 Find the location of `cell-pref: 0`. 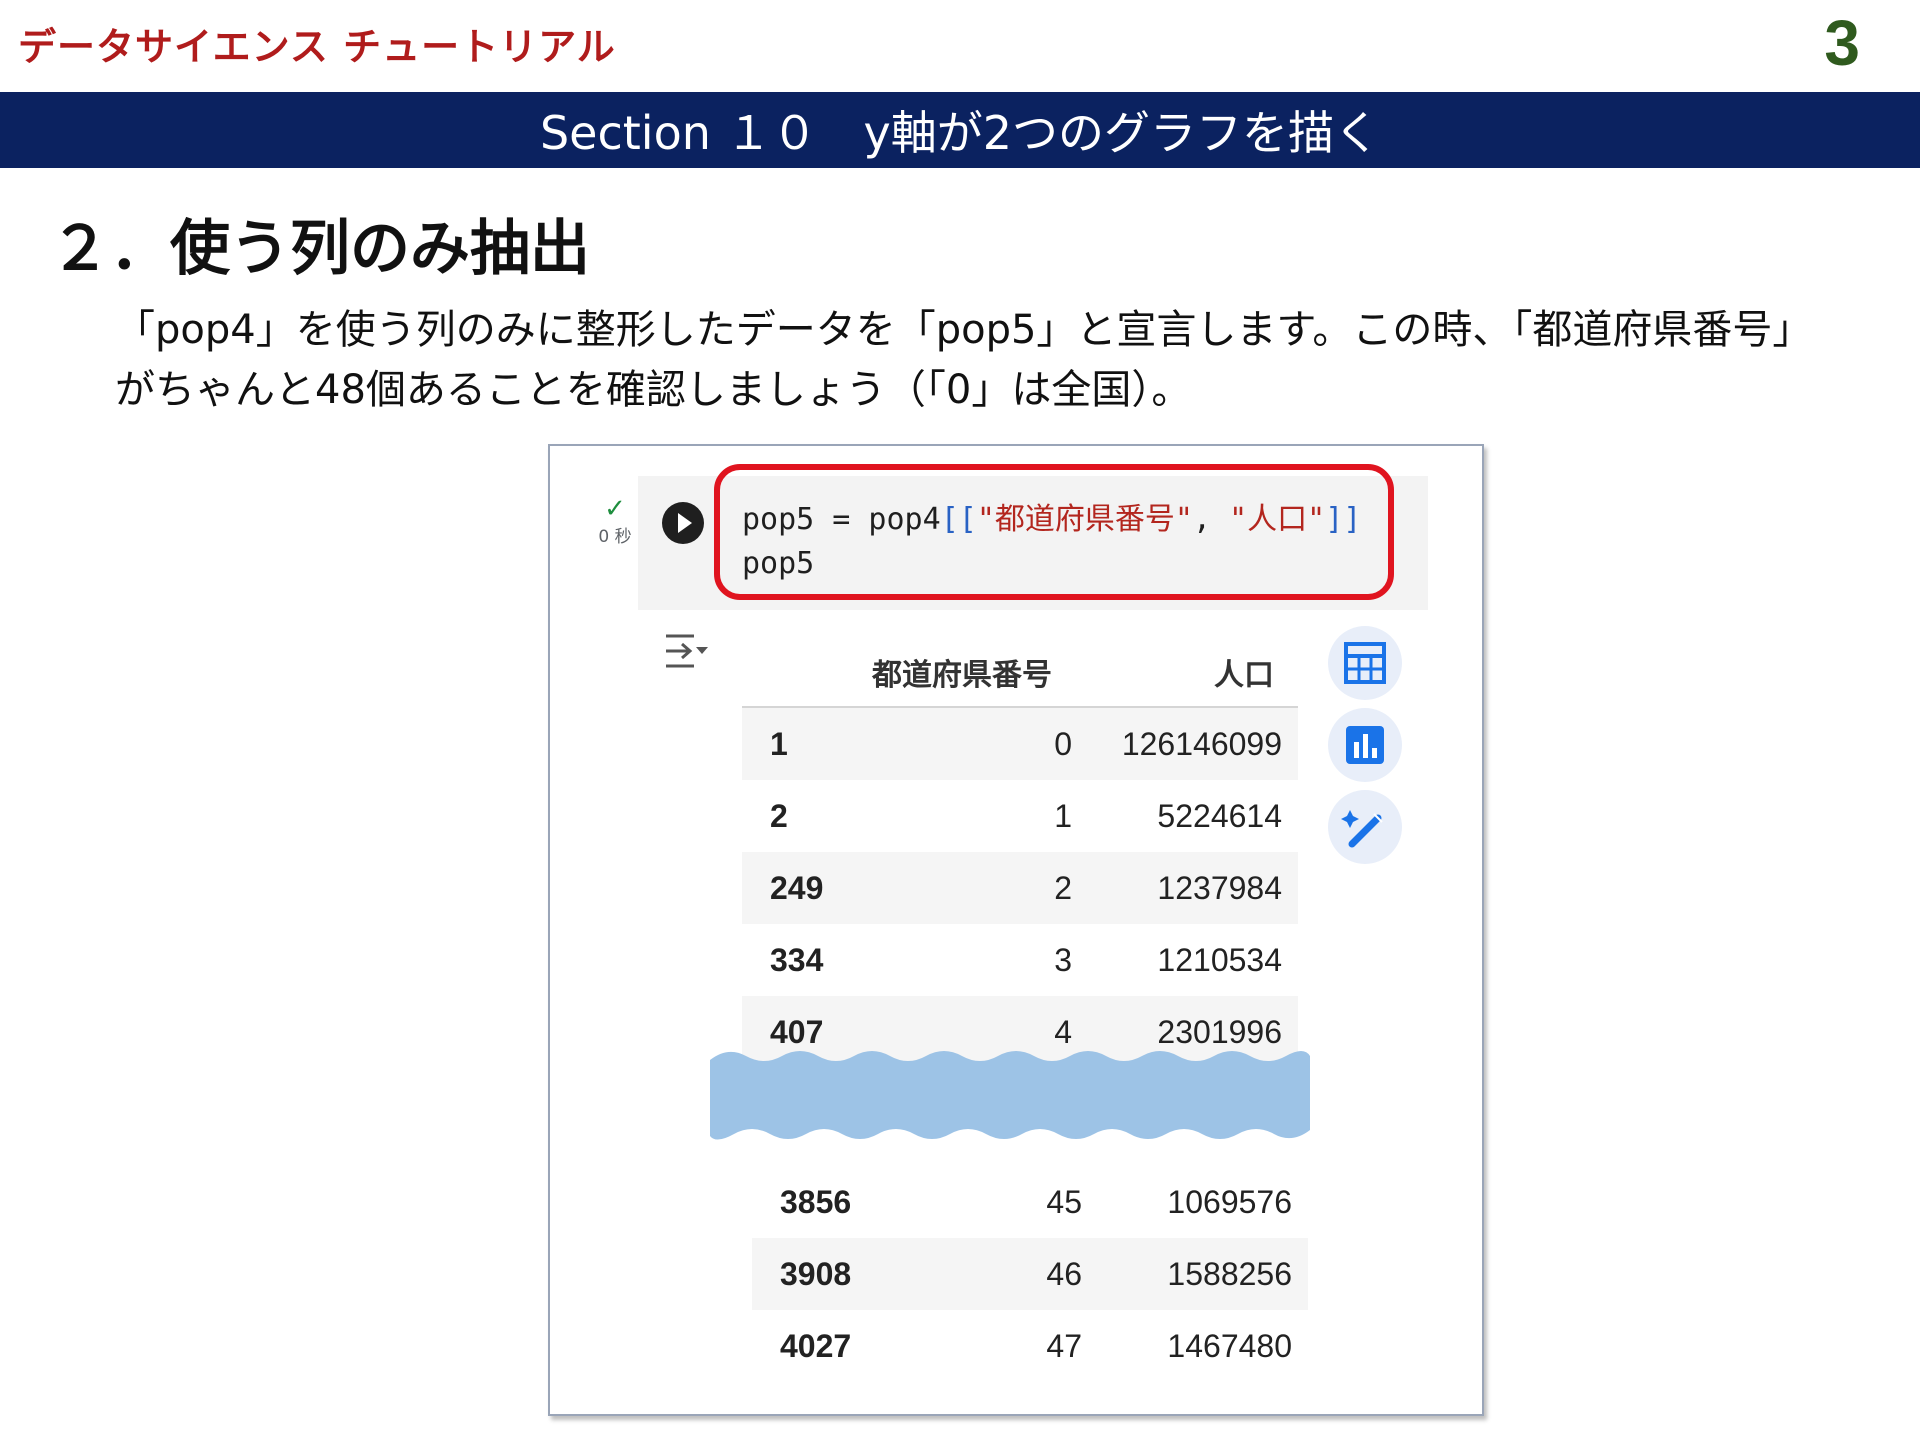

cell-pref: 0 is located at coordinates (1063, 744).